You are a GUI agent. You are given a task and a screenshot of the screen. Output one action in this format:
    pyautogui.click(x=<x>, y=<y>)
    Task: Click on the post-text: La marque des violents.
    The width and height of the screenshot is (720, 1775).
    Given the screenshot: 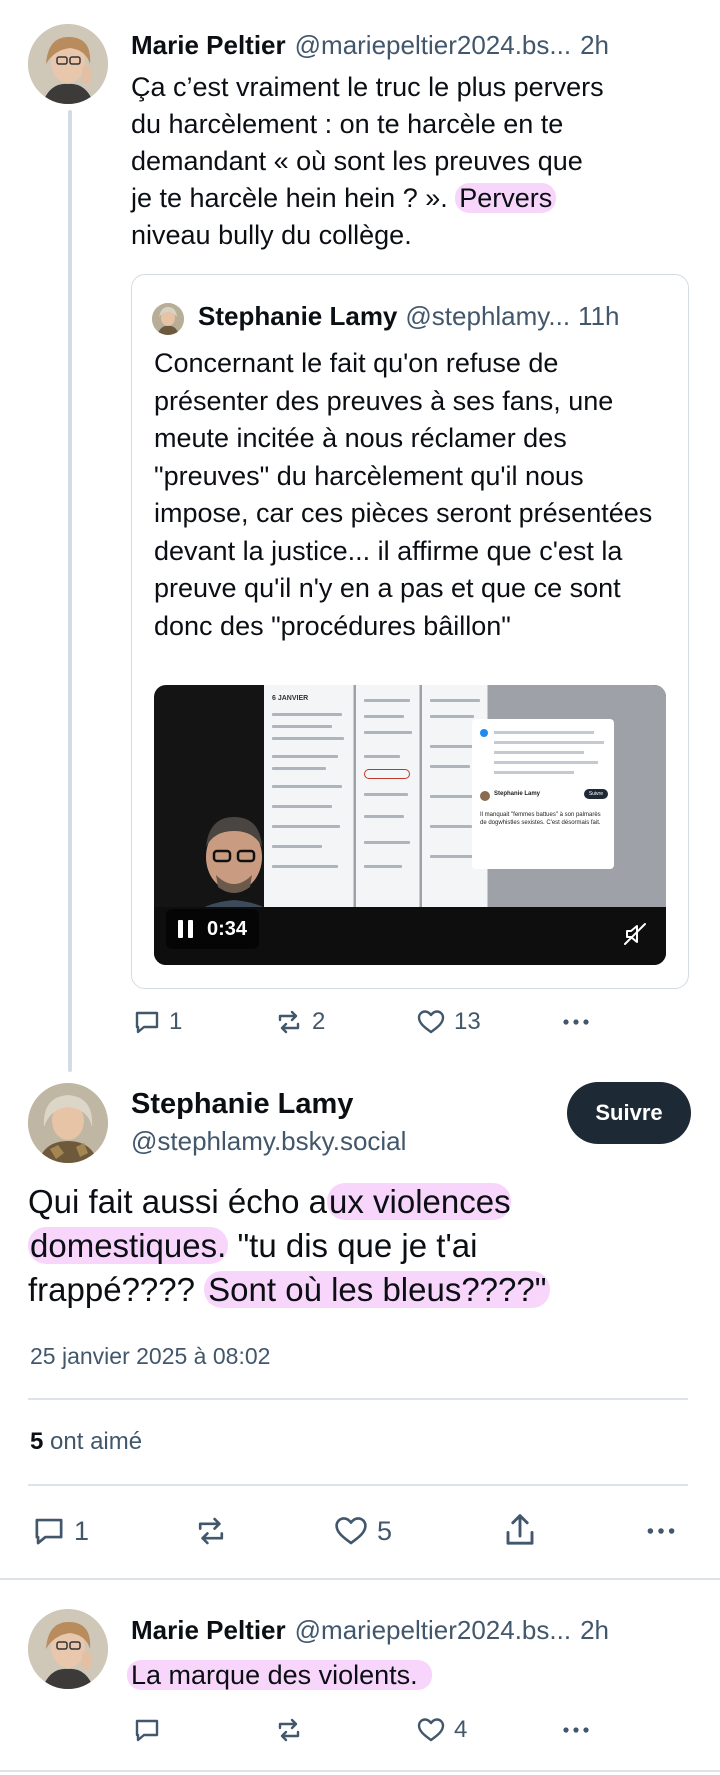 What is the action you would take?
    pyautogui.click(x=279, y=1675)
    